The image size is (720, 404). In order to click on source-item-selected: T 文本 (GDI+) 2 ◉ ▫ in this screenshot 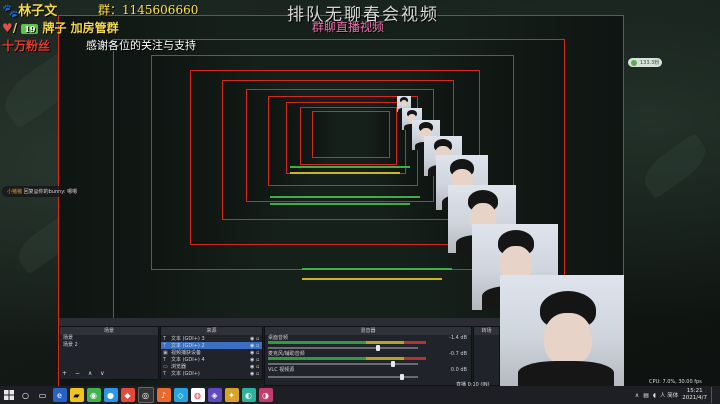, I will do `click(211, 345)`.